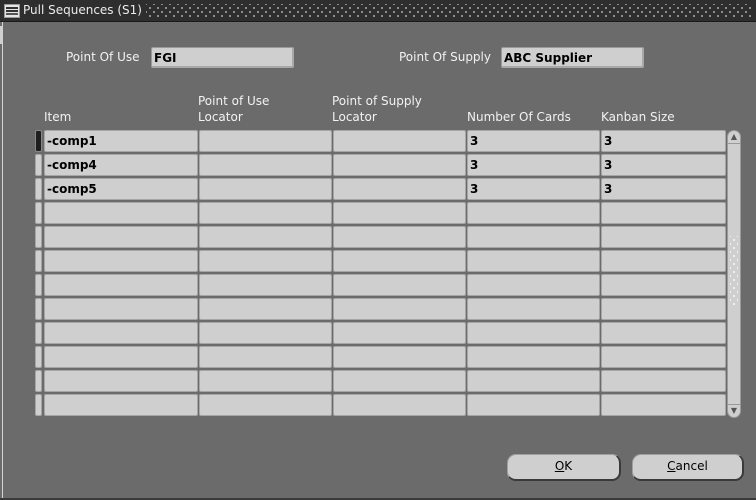 The image size is (756, 500). What do you see at coordinates (734, 410) in the screenshot?
I see `scroll-down-arrow-icon: ▼` at bounding box center [734, 410].